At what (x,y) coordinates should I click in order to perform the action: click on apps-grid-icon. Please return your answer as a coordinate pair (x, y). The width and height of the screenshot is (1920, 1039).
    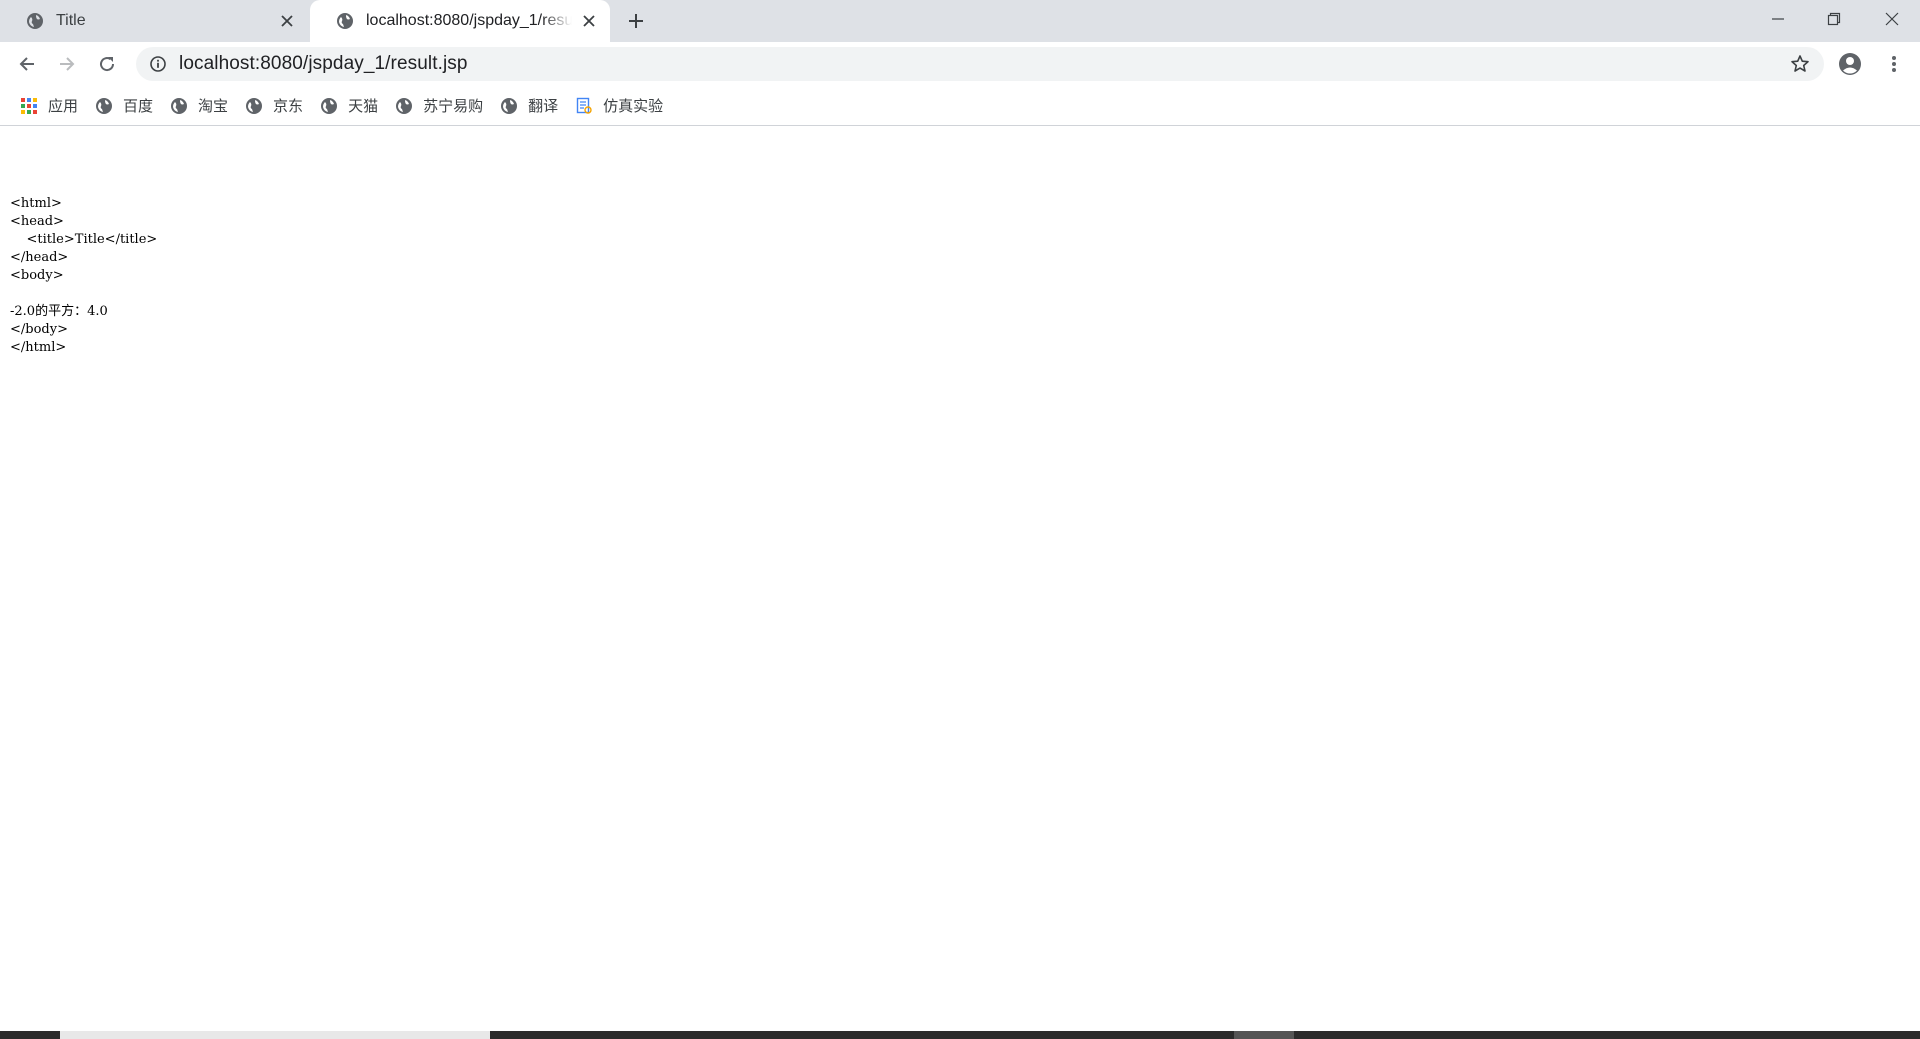
    Looking at the image, I should click on (29, 105).